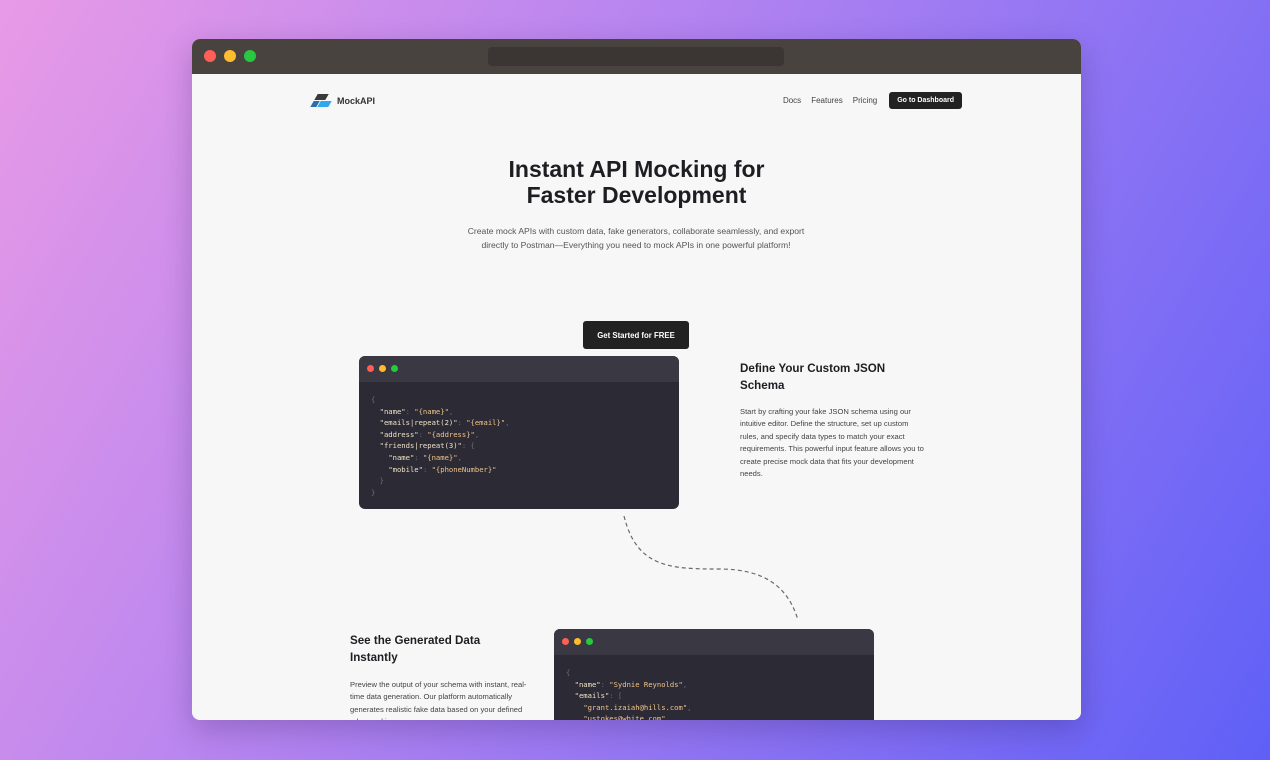  I want to click on close-window-icon, so click(210, 56).